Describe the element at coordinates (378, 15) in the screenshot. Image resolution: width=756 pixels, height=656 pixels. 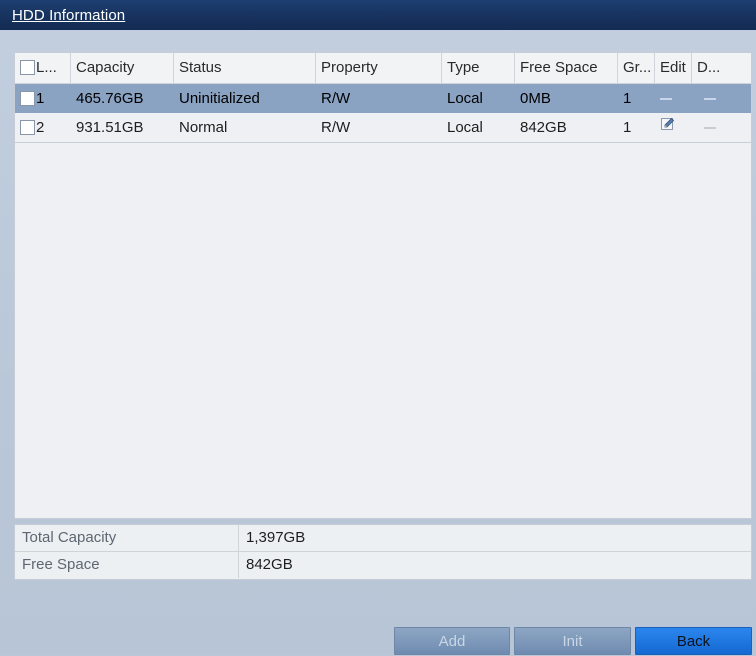
I see `title-bar: HDD Information` at that location.